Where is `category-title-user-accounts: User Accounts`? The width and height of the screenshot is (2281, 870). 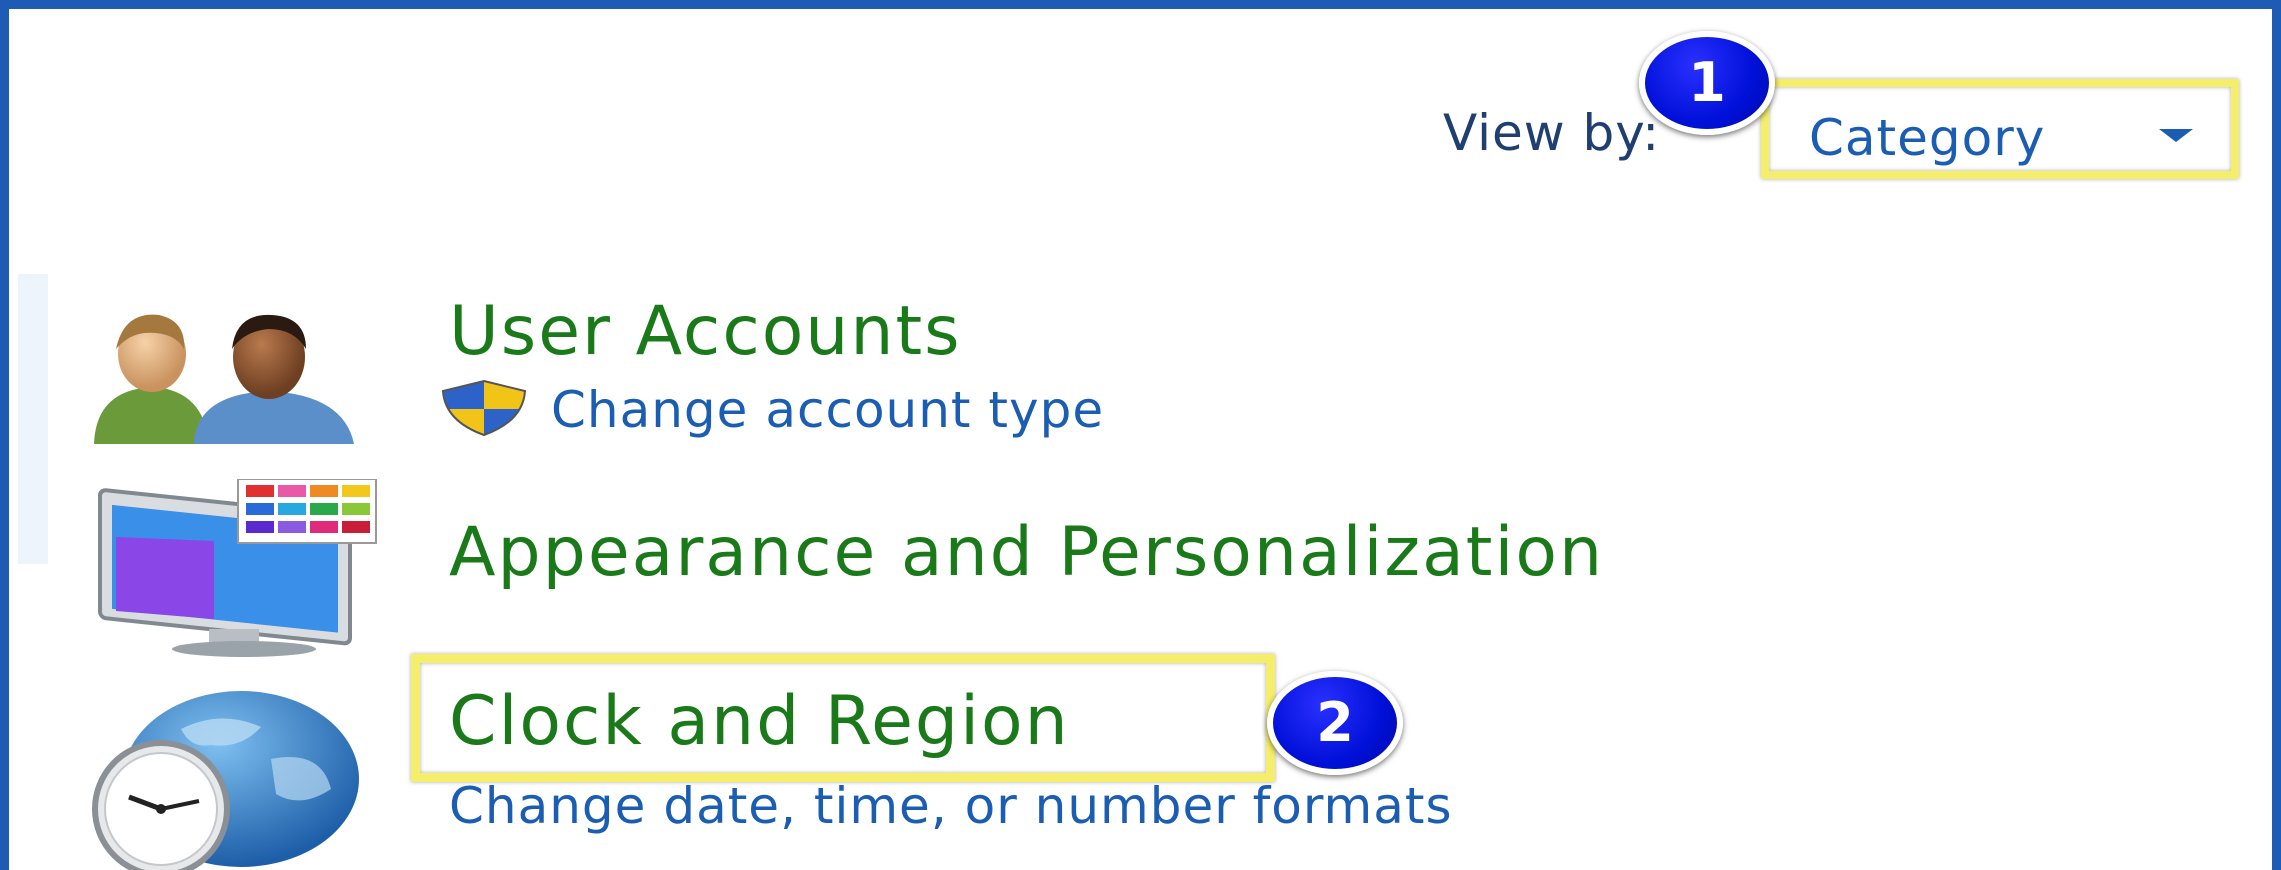
category-title-user-accounts: User Accounts is located at coordinates (705, 331).